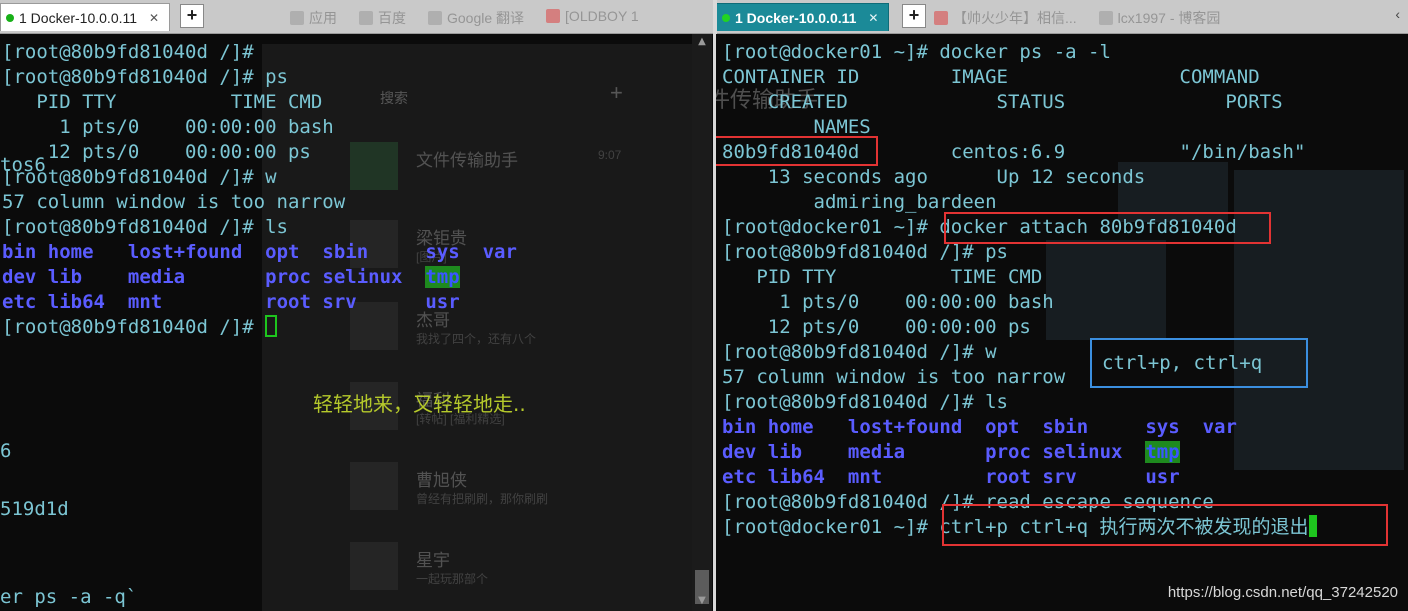 This screenshot has width=1408, height=611. I want to click on contact-name: 星宇, so click(433, 560).